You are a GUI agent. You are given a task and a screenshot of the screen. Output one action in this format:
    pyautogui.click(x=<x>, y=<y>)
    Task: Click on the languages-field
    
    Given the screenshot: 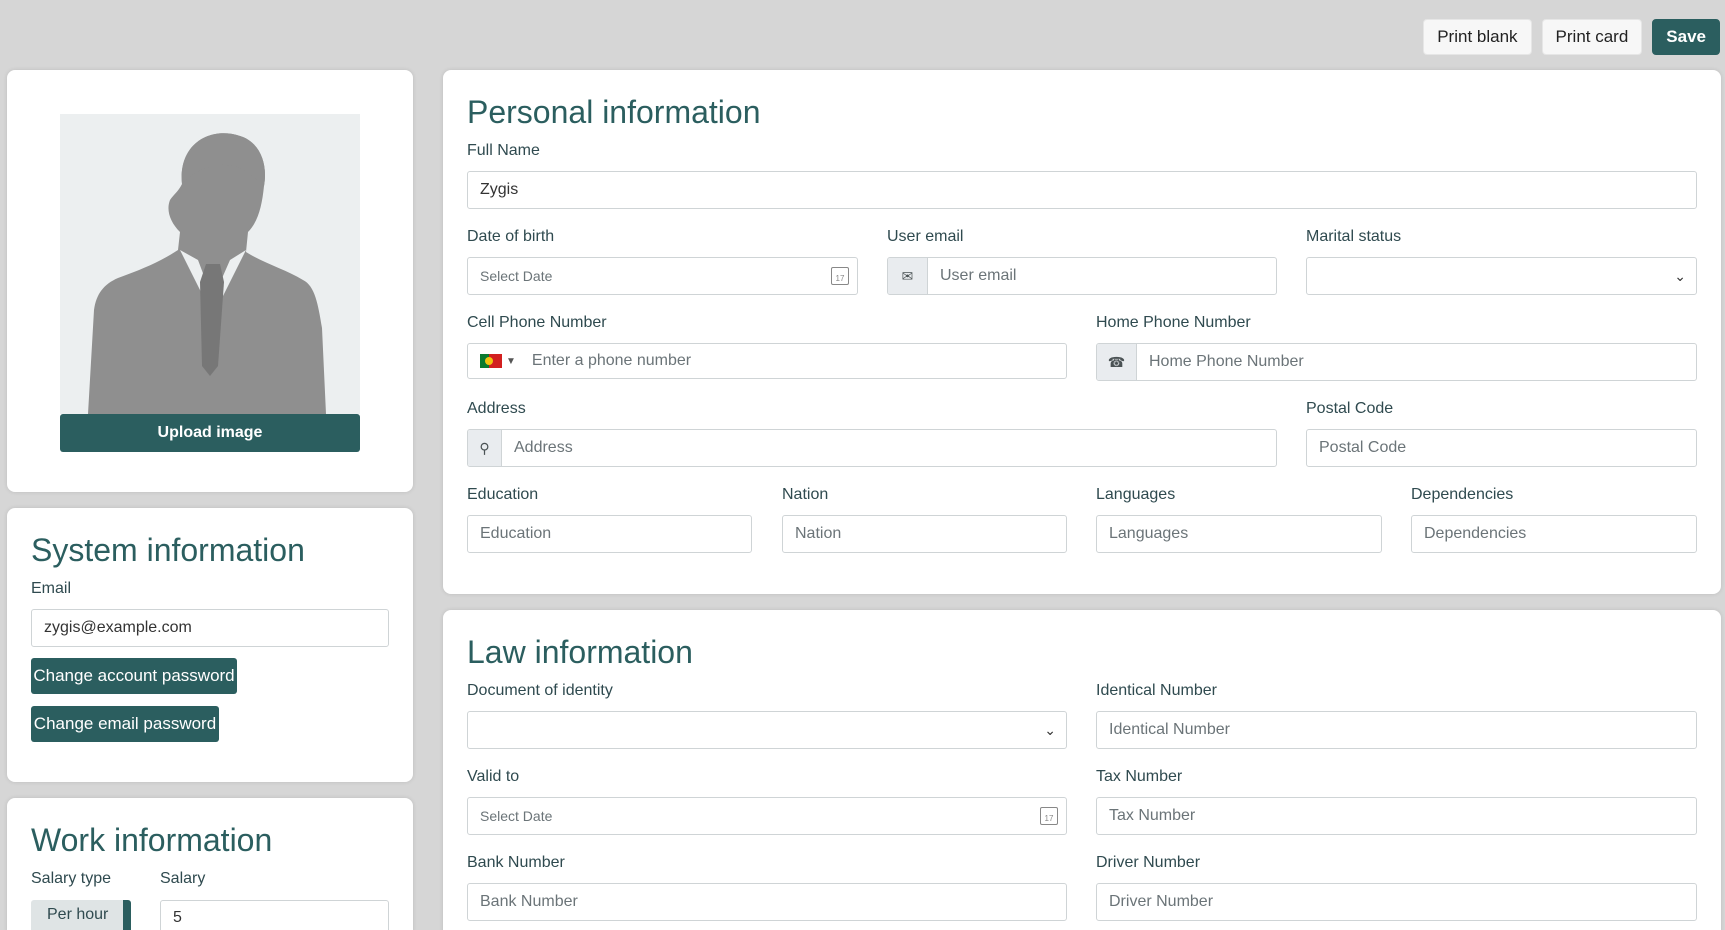 What is the action you would take?
    pyautogui.click(x=1239, y=534)
    